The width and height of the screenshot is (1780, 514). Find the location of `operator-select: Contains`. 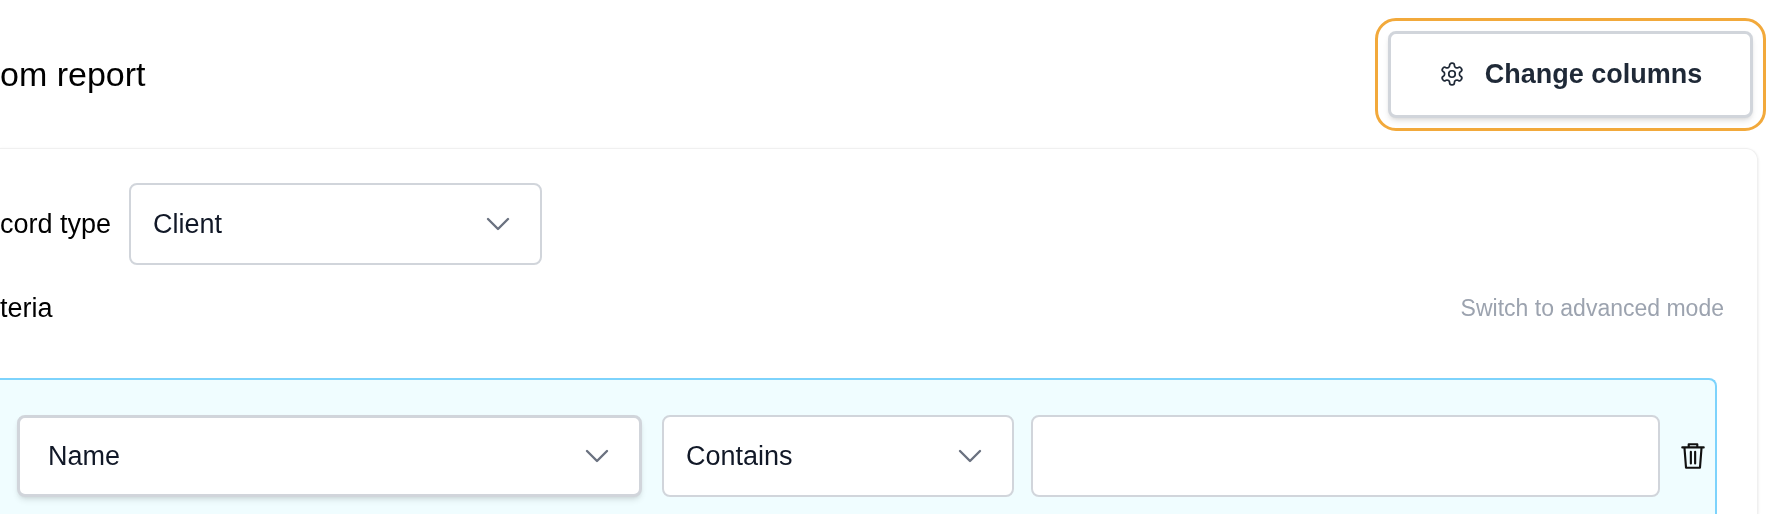

operator-select: Contains is located at coordinates (838, 456).